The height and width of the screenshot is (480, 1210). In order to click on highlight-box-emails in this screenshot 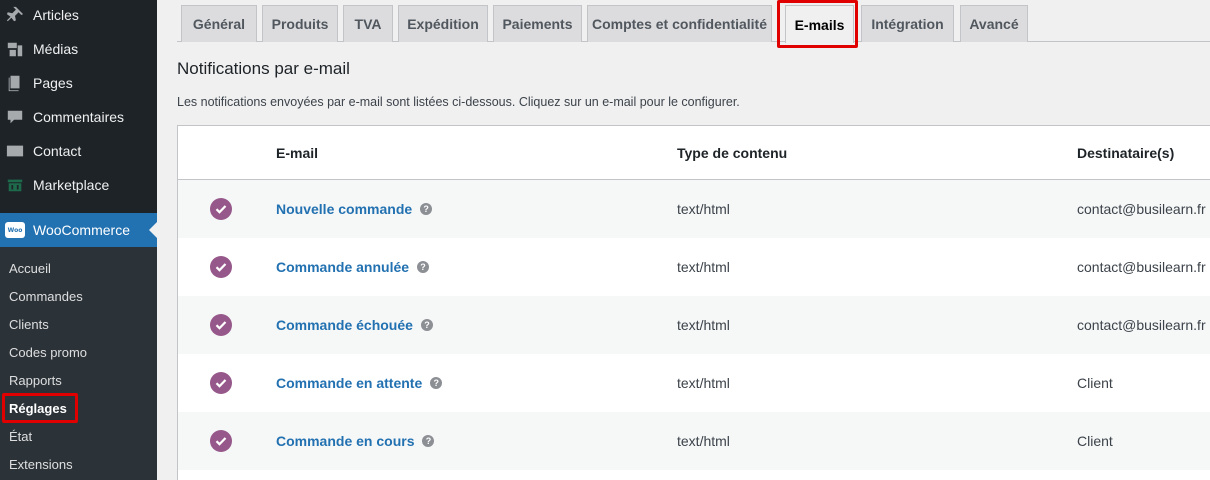, I will do `click(817, 24)`.